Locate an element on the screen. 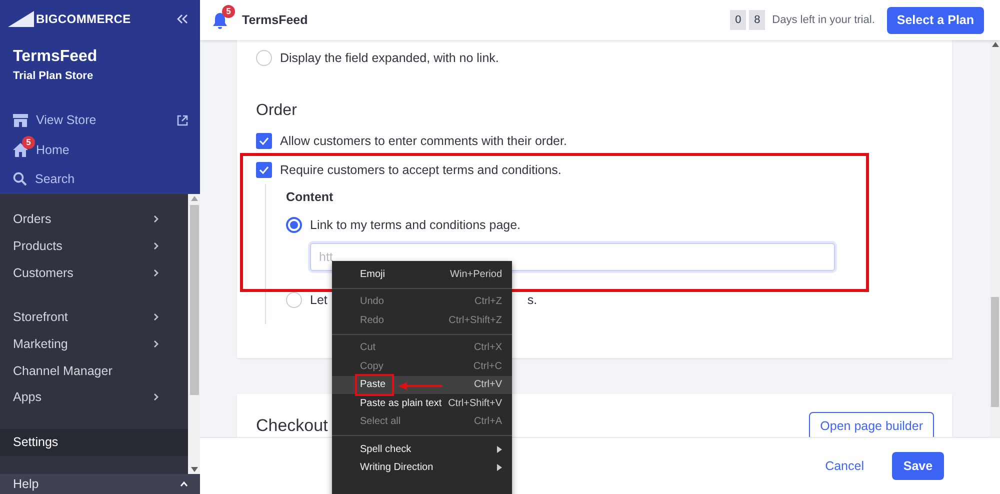  content-title: Content is located at coordinates (310, 198).